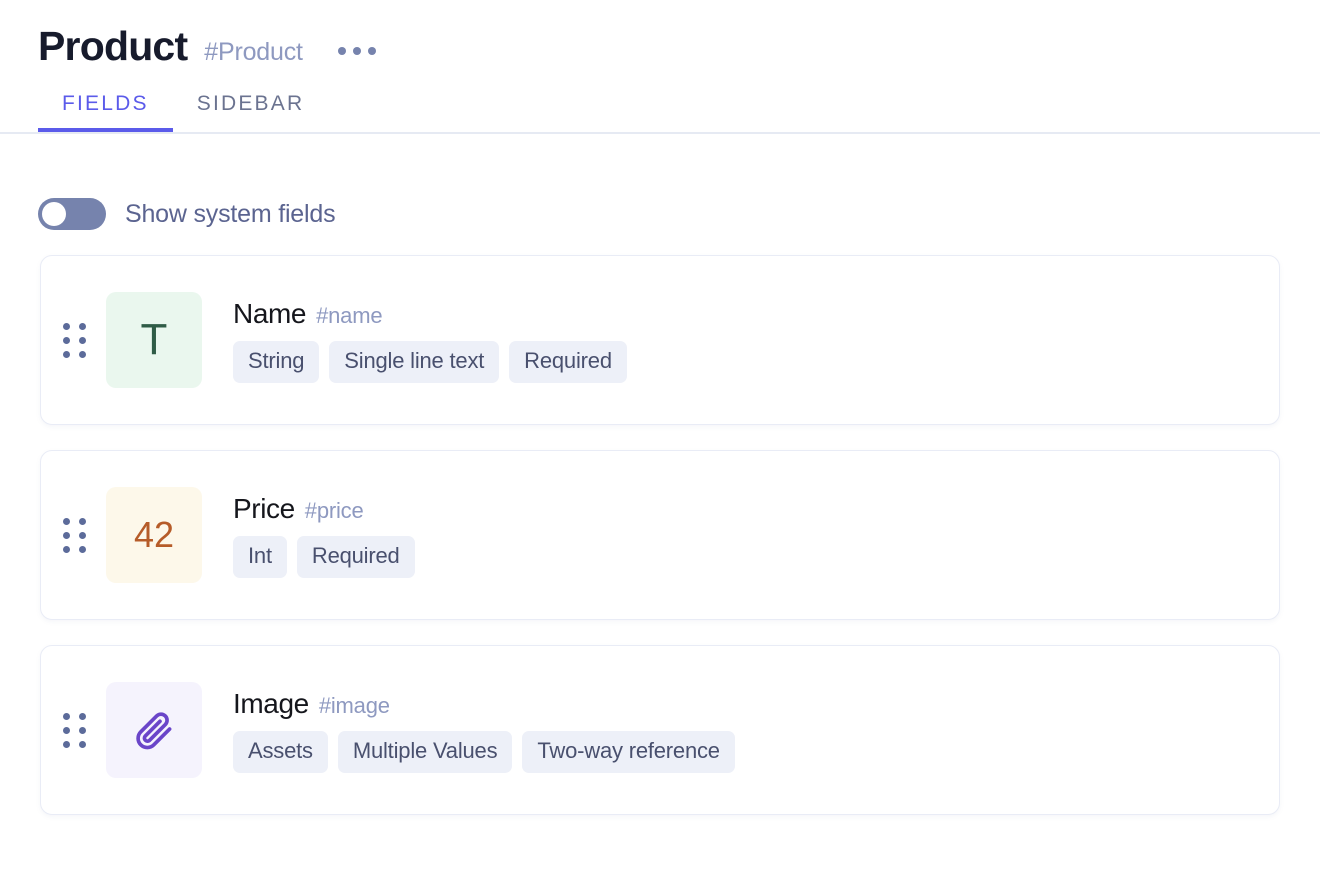  What do you see at coordinates (154, 535) in the screenshot?
I see `number-type-icon: 42` at bounding box center [154, 535].